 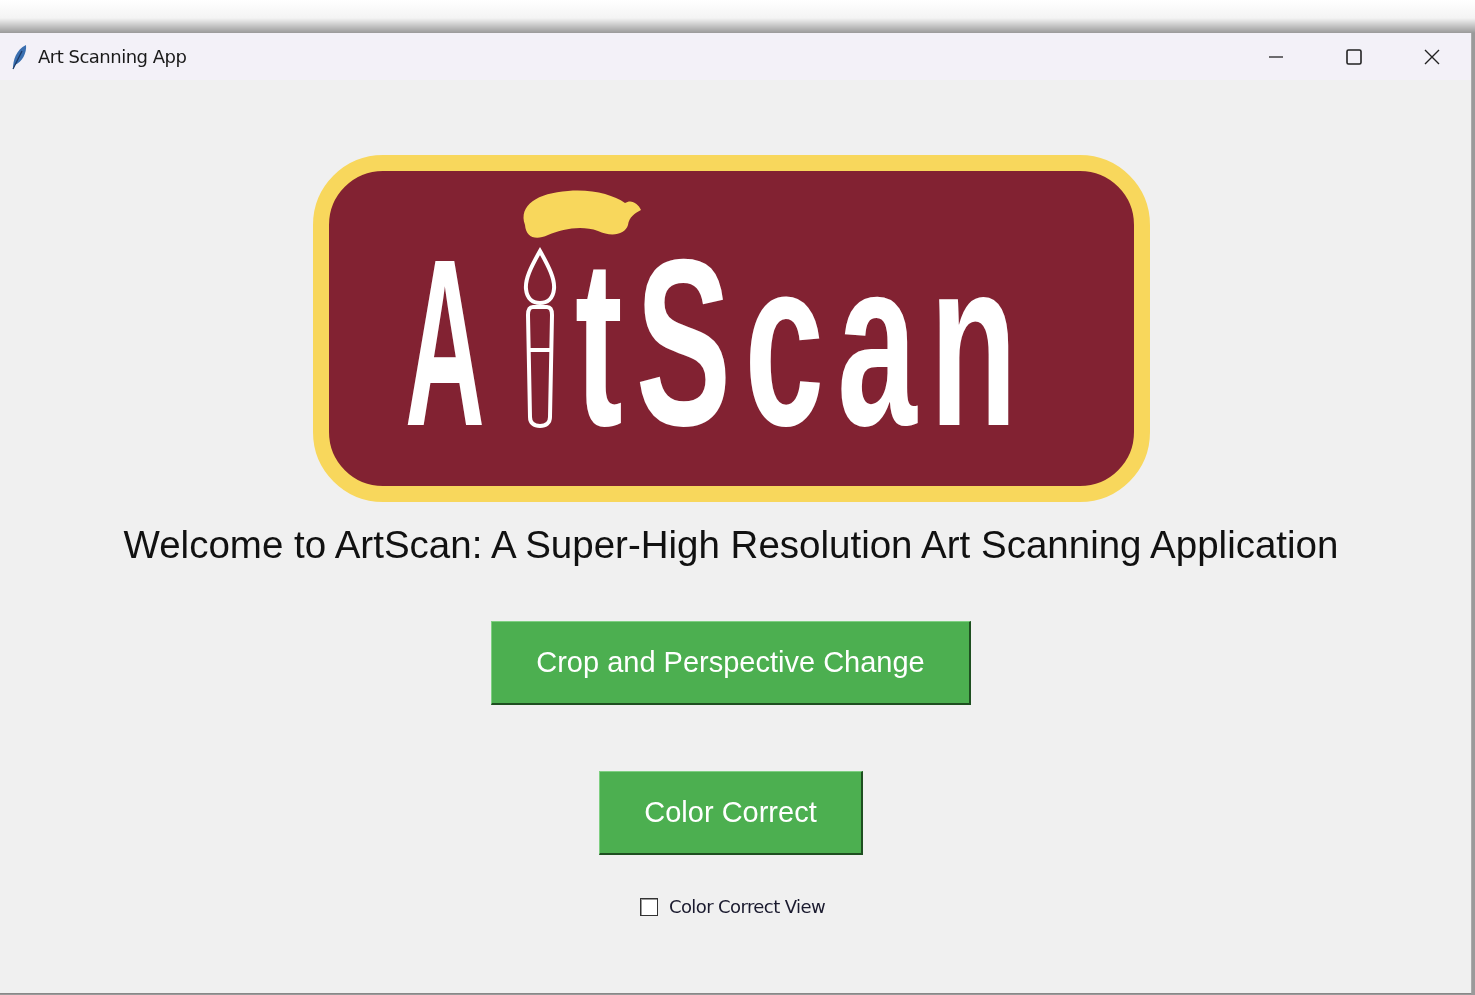 I want to click on action-button: Color Correct, so click(x=731, y=813).